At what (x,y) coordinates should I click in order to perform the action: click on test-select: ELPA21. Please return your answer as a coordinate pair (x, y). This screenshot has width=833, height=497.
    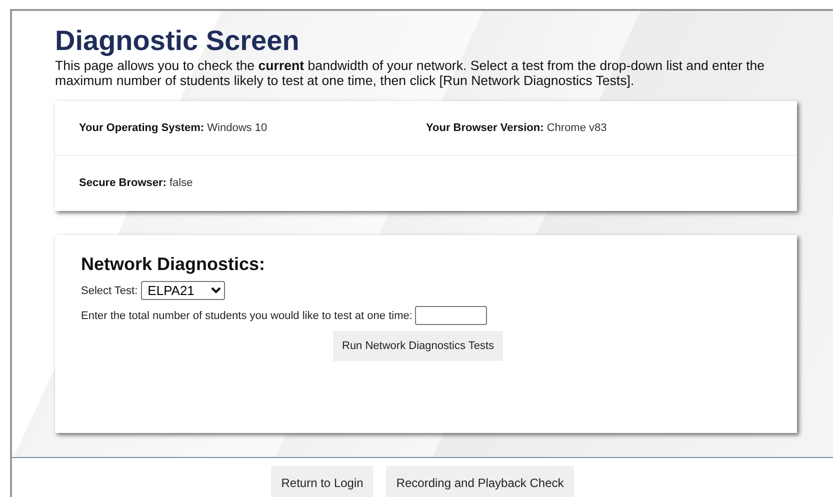
    Looking at the image, I should click on (182, 290).